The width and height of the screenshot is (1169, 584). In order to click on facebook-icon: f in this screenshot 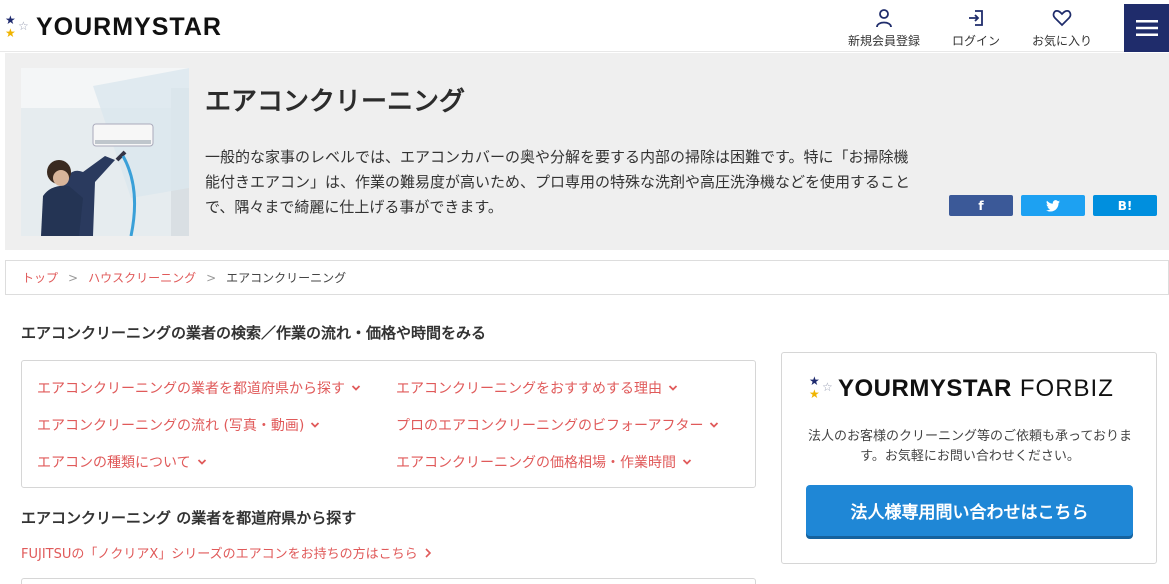, I will do `click(981, 205)`.